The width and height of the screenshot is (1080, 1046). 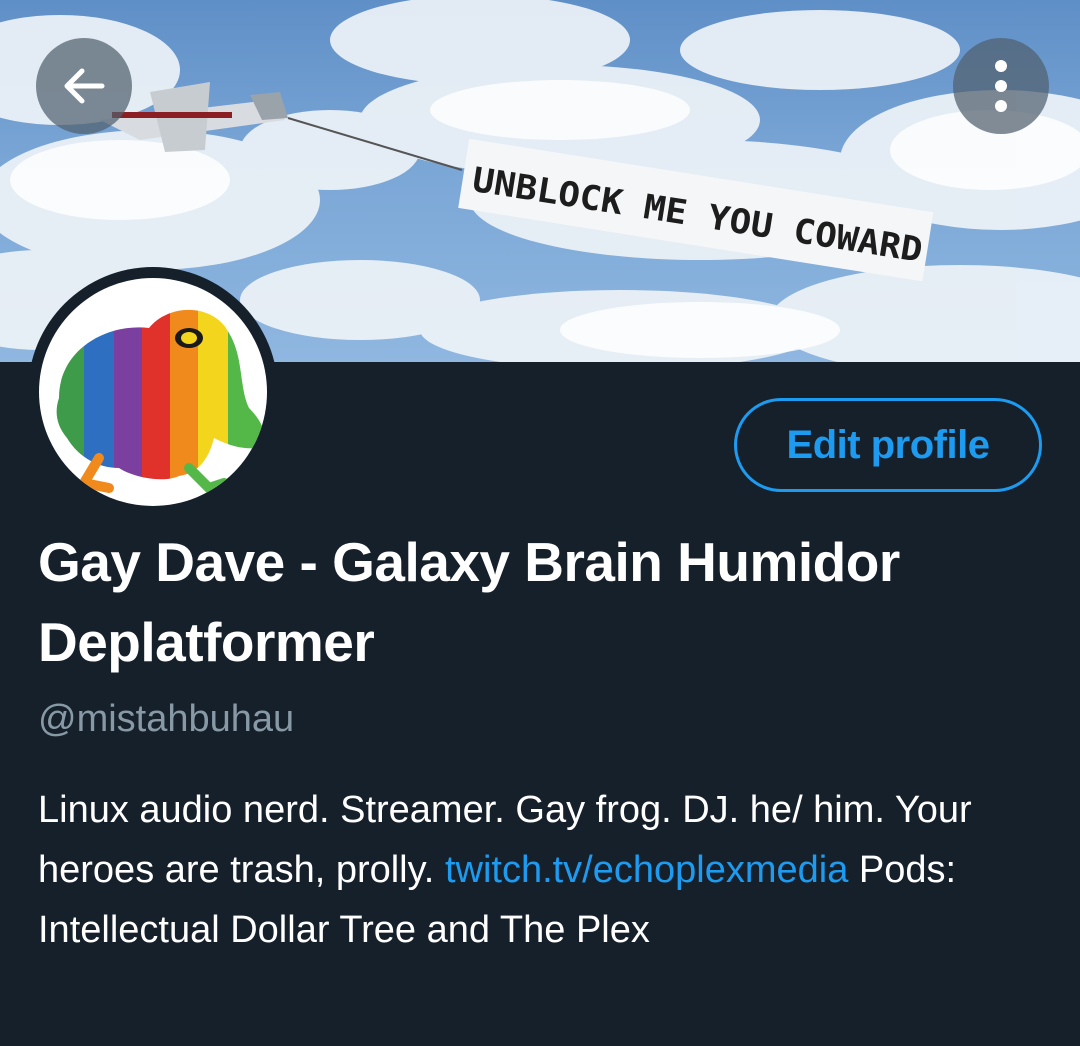 I want to click on arrow-left-icon, so click(x=84, y=86).